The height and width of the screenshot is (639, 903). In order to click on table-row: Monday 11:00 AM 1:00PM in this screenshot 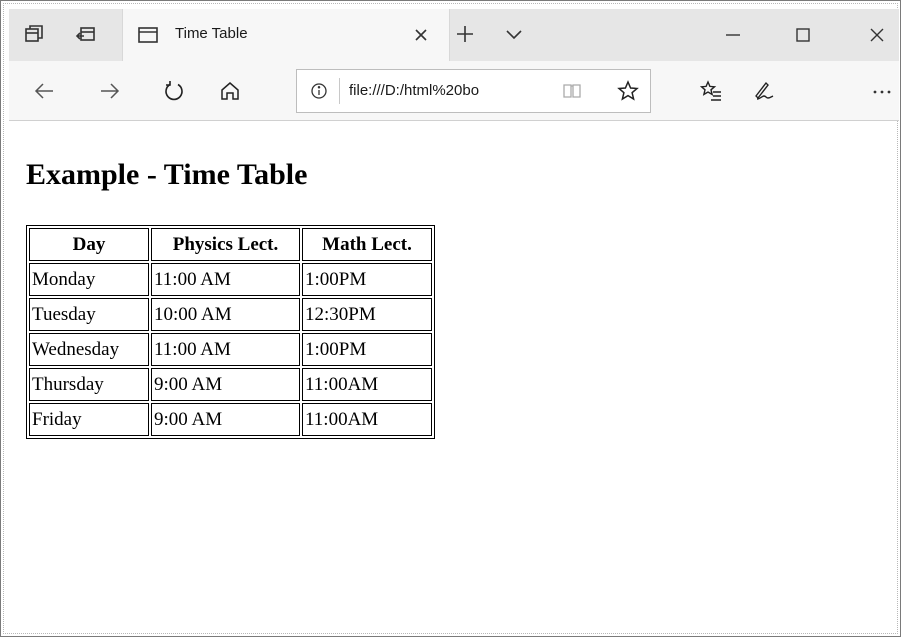, I will do `click(230, 279)`.